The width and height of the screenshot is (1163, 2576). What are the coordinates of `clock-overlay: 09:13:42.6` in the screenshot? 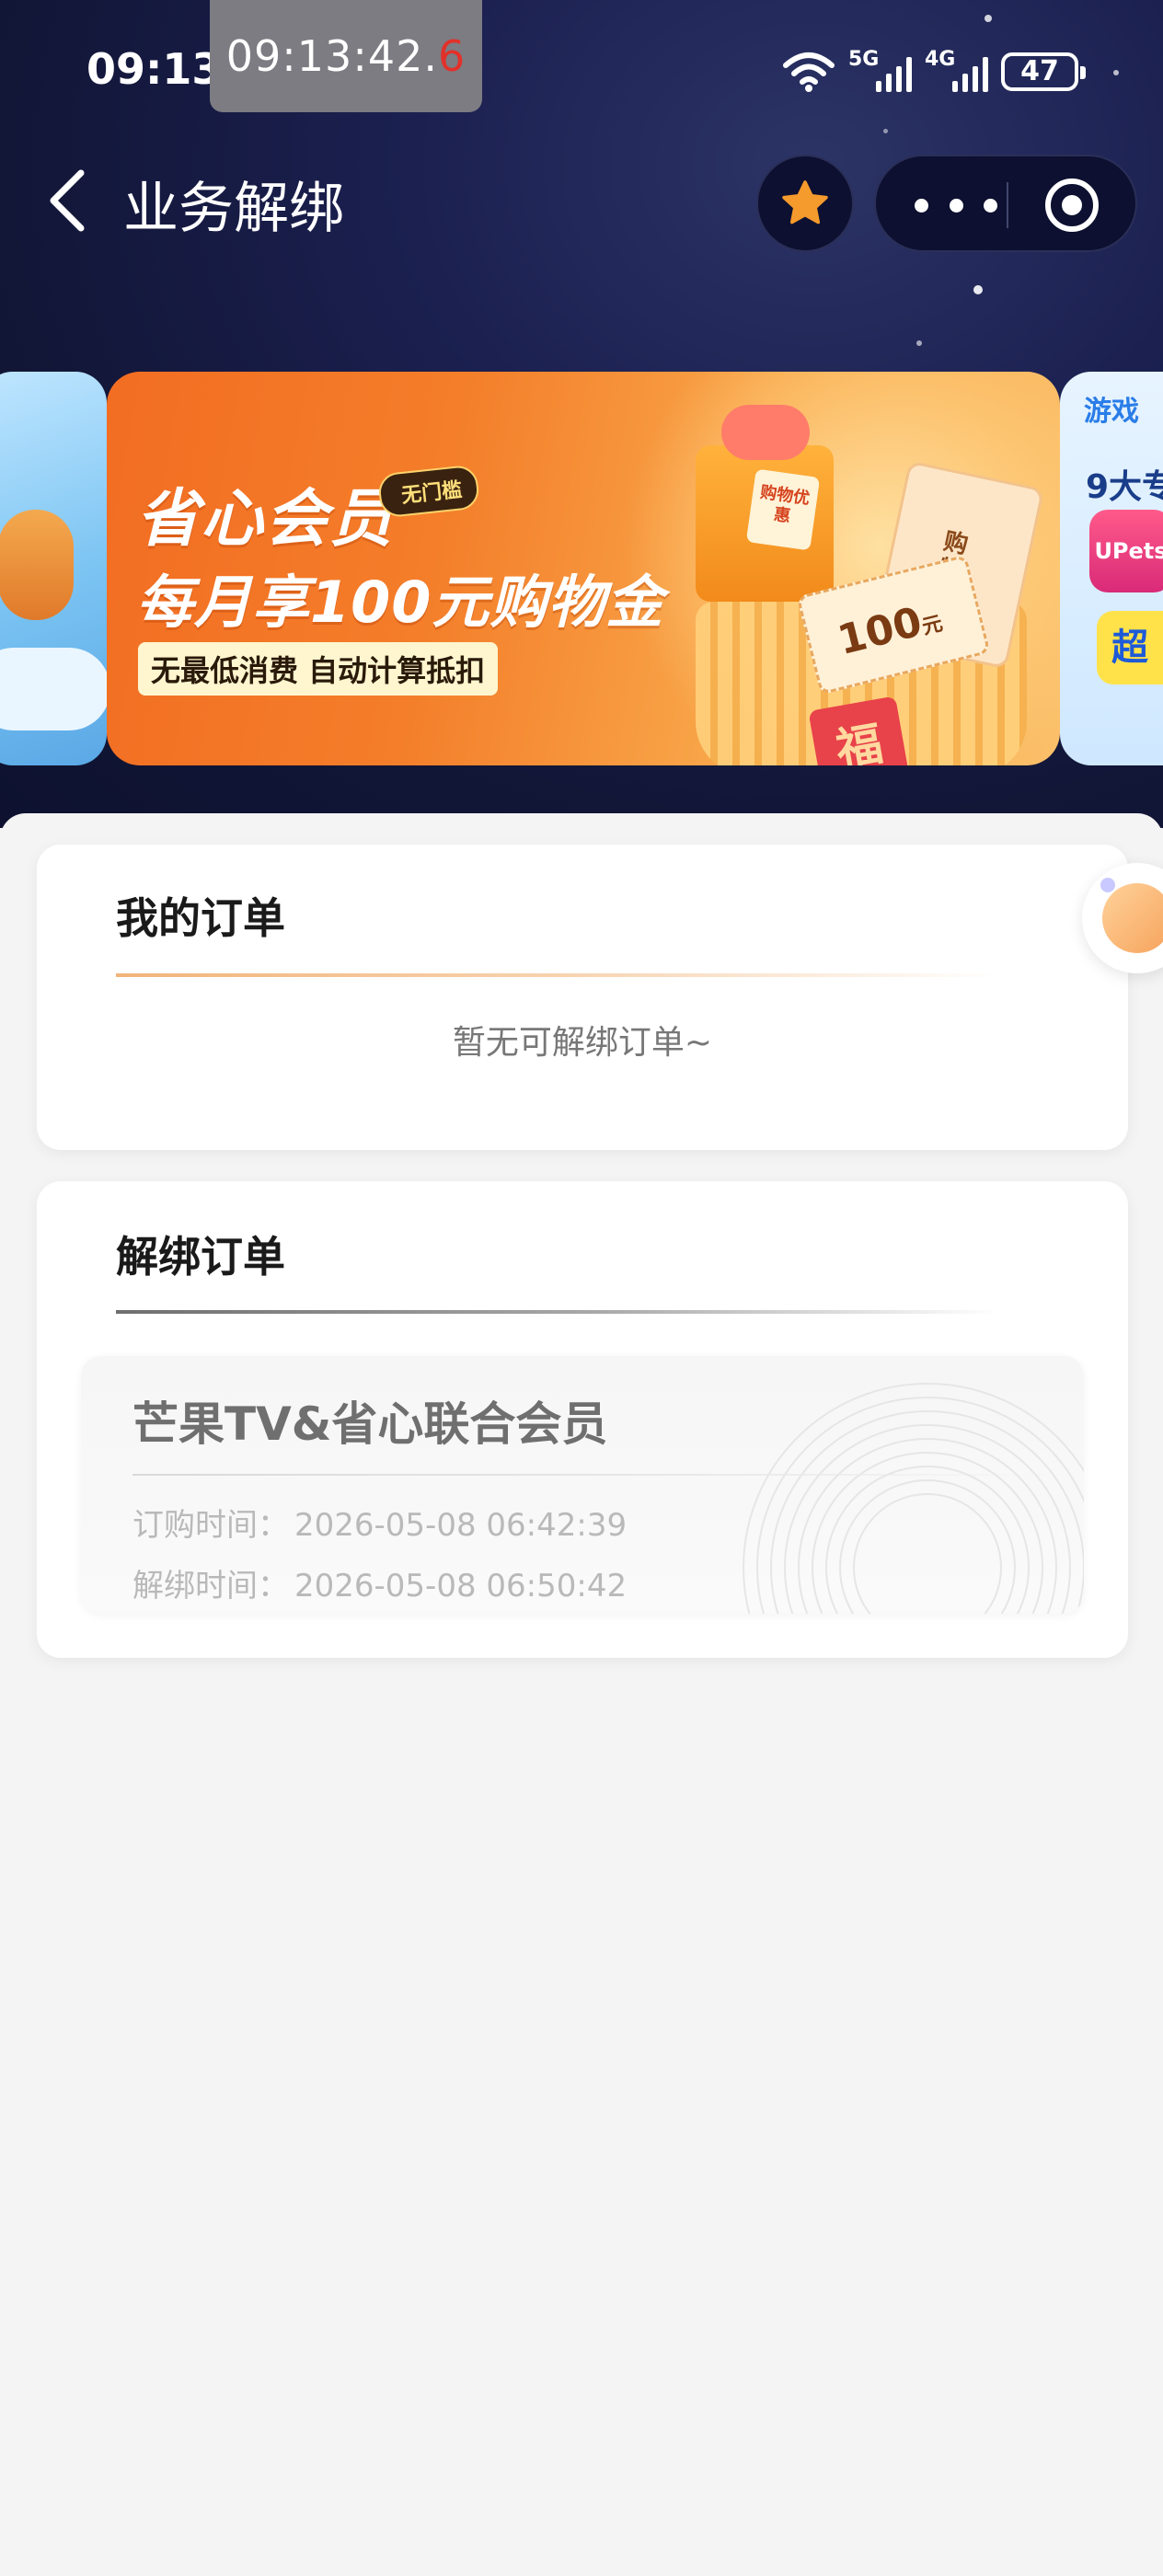 It's located at (346, 56).